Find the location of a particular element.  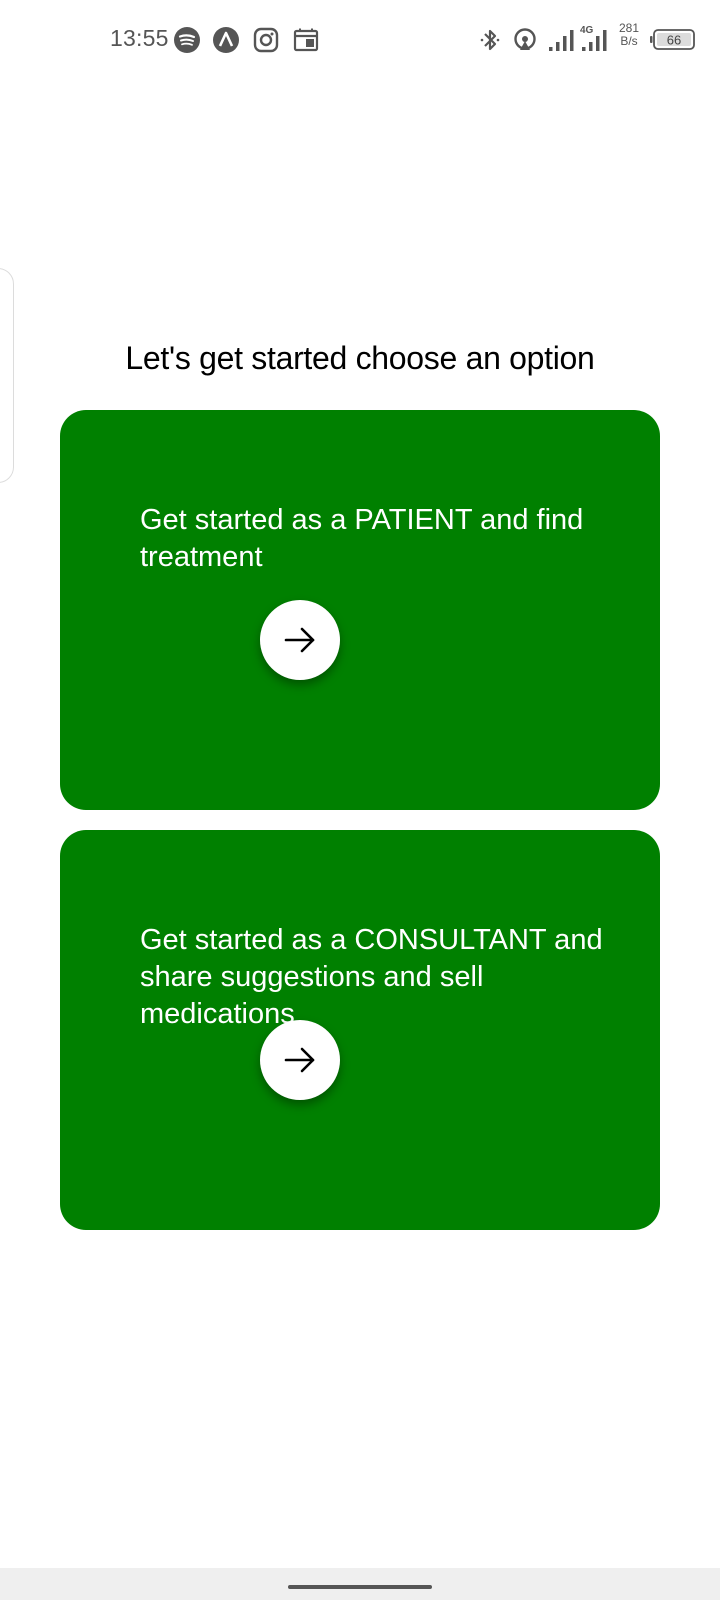

consultant-continue-button is located at coordinates (300, 1060).